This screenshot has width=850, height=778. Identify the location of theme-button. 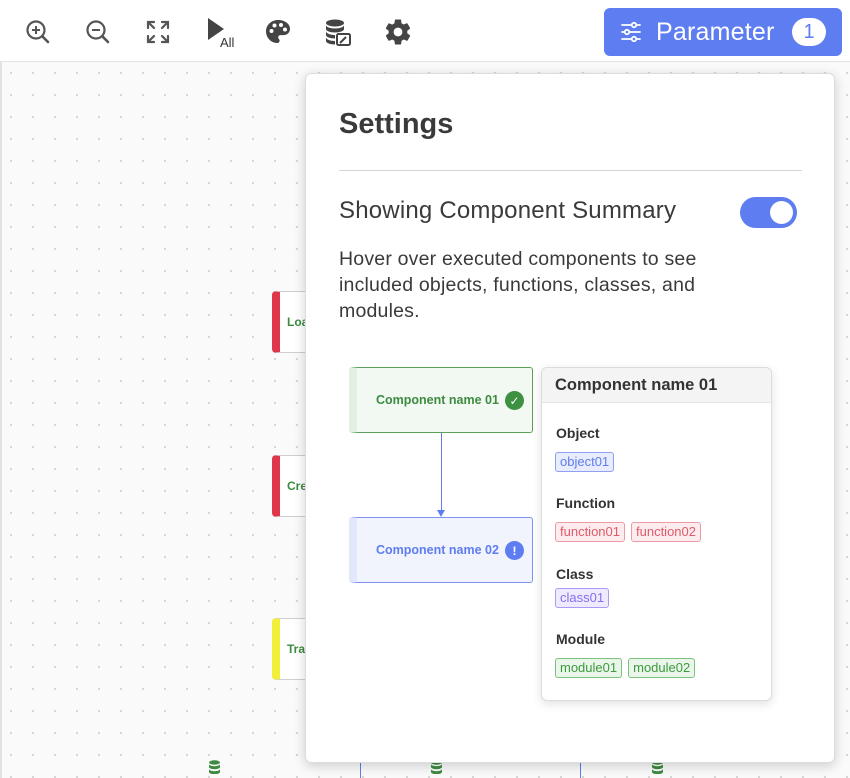
(278, 32).